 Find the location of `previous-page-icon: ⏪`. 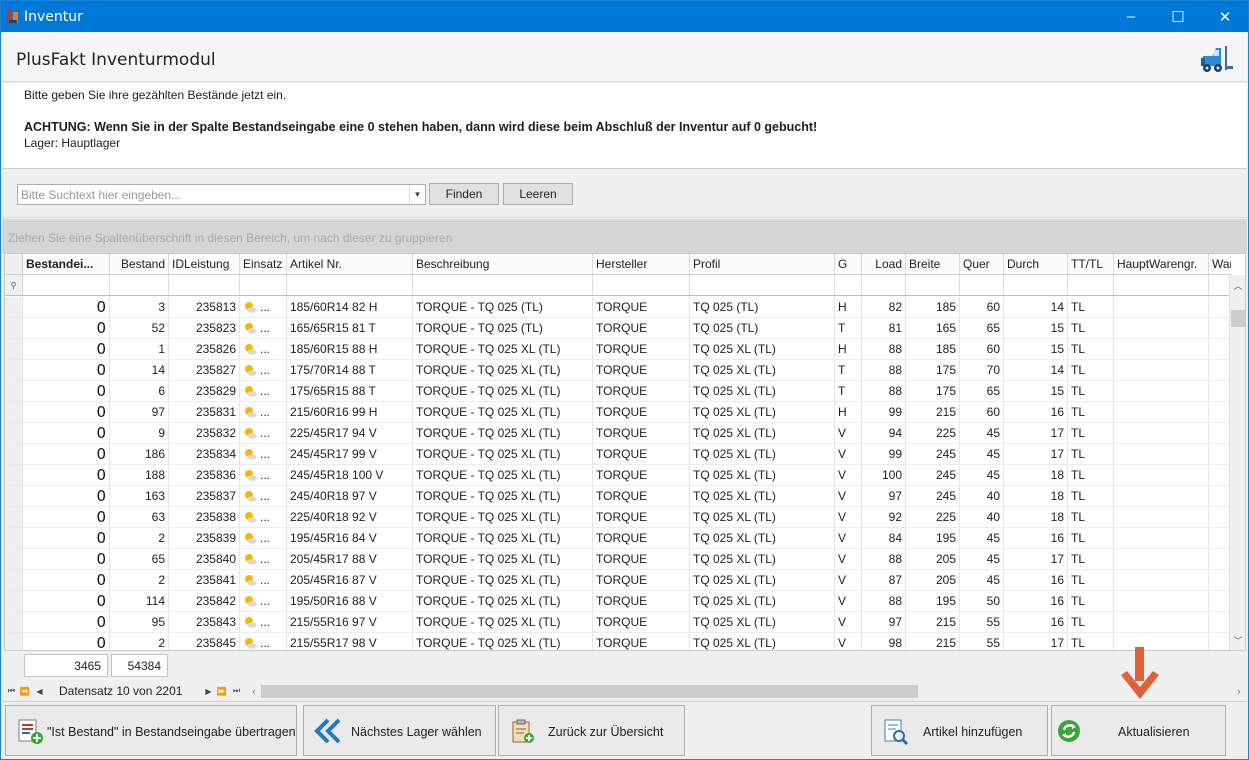

previous-page-icon: ⏪ is located at coordinates (24, 691).